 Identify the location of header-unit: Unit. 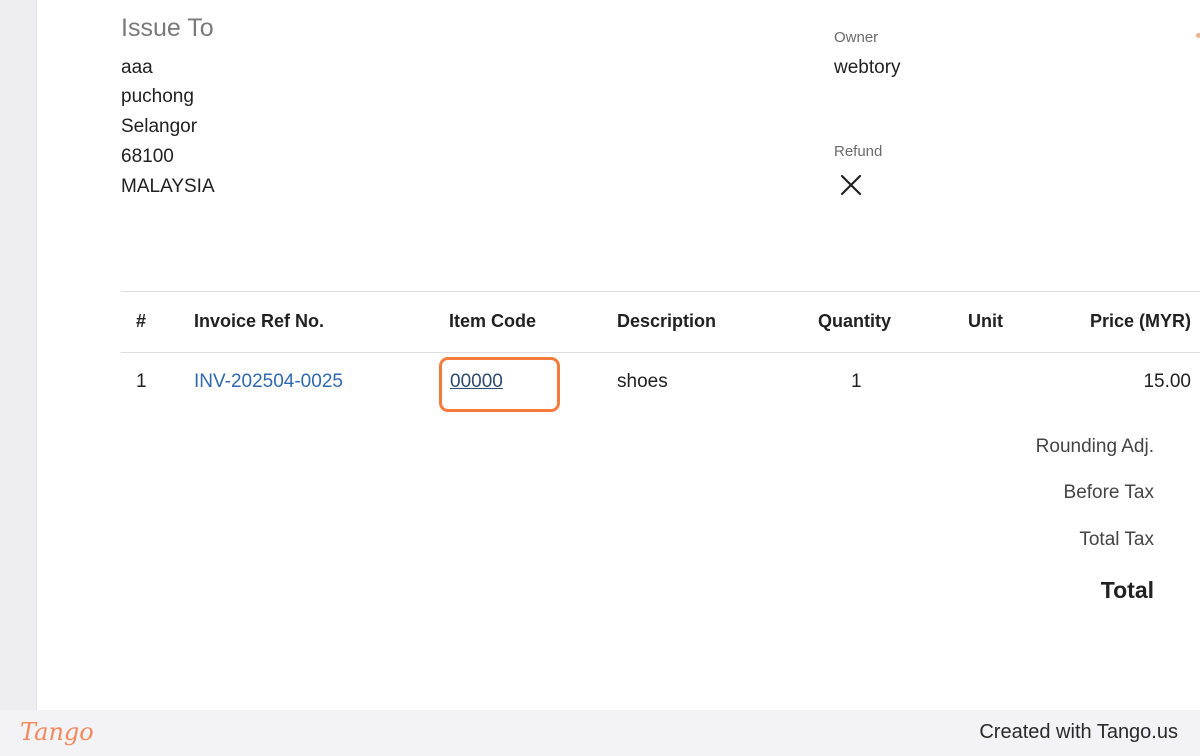
(985, 321).